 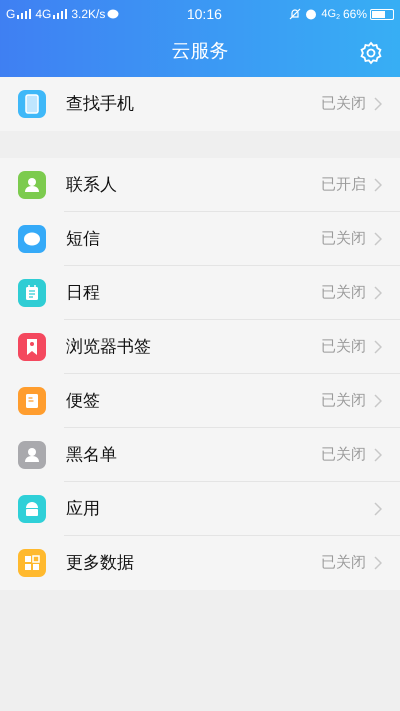 I want to click on page-title: 云服务, so click(x=200, y=52).